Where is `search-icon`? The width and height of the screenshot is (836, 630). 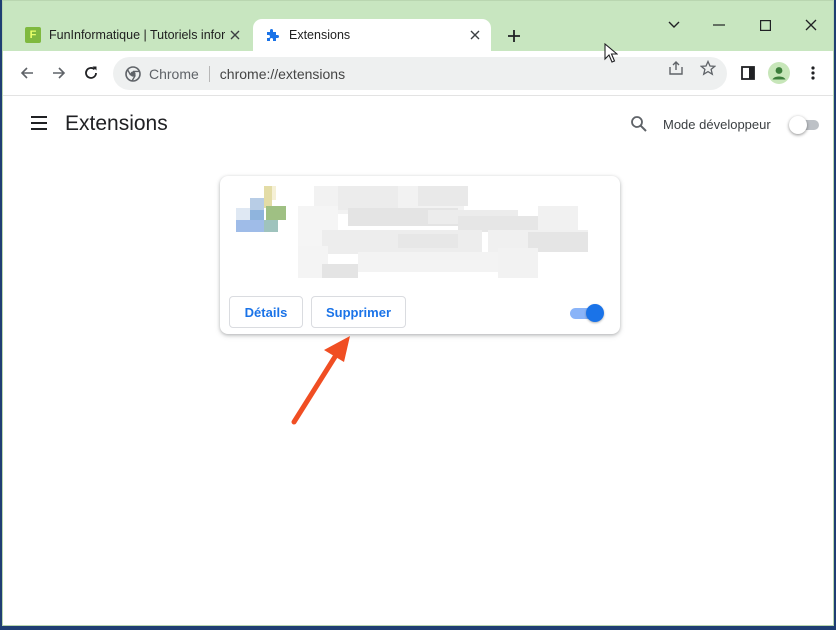
search-icon is located at coordinates (639, 124).